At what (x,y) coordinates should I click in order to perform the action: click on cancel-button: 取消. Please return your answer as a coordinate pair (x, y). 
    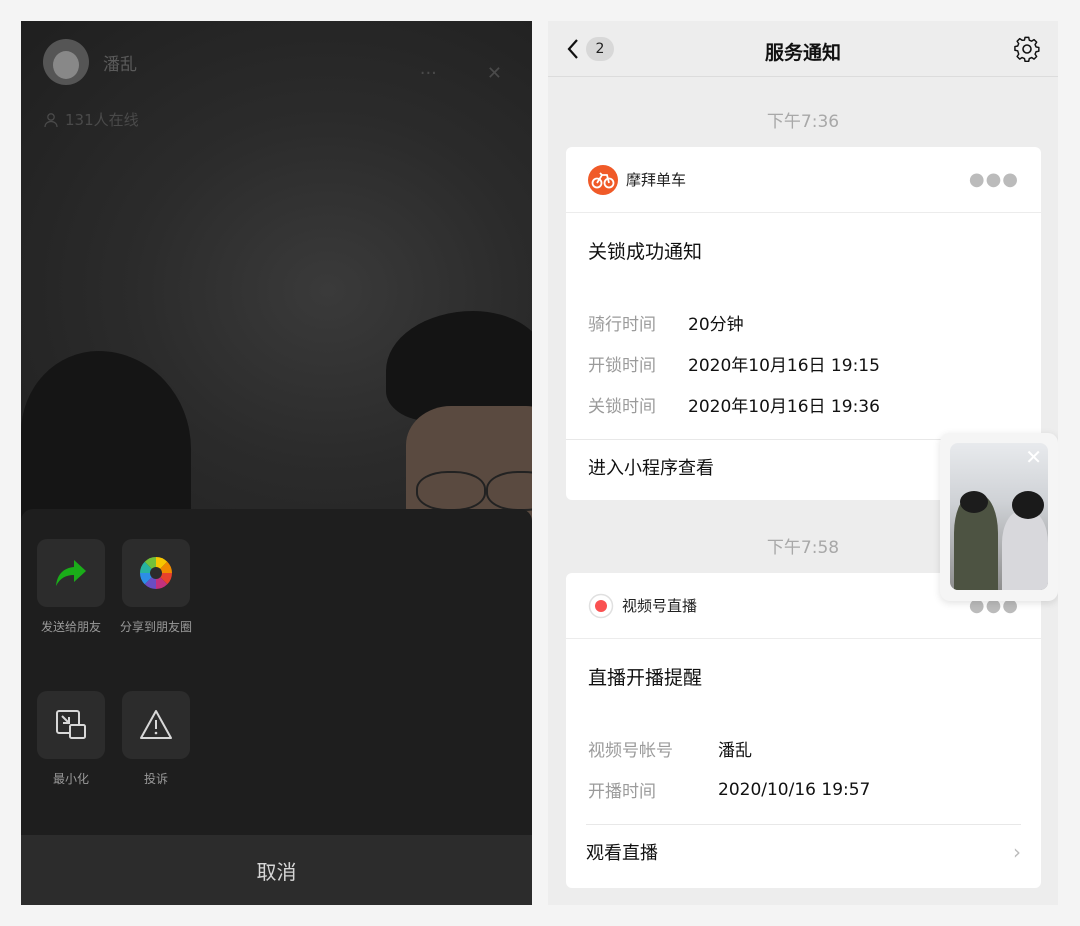
    Looking at the image, I should click on (276, 870).